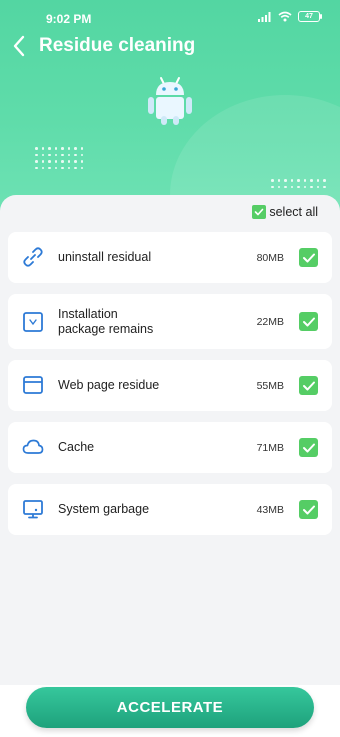 The height and width of the screenshot is (737, 340). Describe the element at coordinates (109, 385) in the screenshot. I see `item-name: Web page residue` at that location.